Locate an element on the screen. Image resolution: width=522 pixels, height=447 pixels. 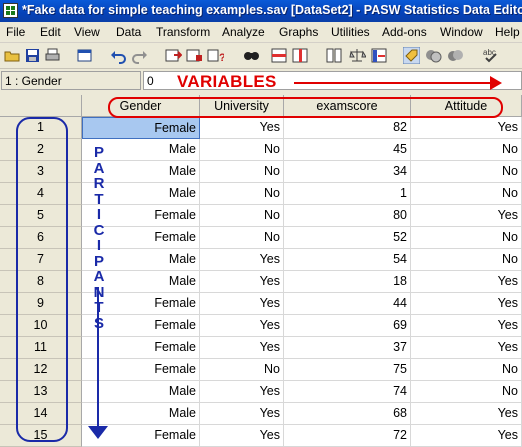
value-labels-icon is located at coordinates (411, 55).